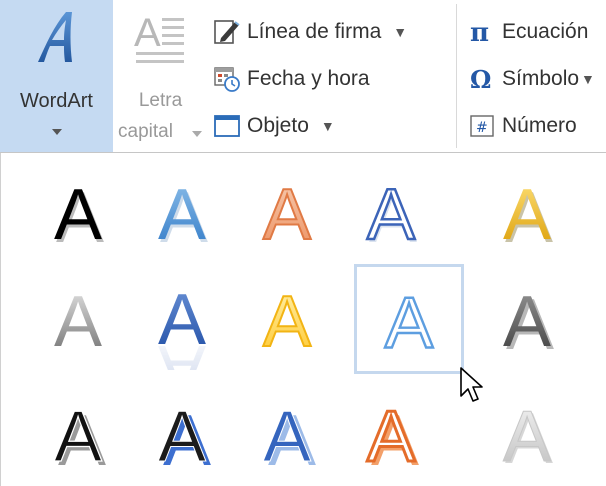  I want to click on wordart-style-gray-gradient: A, so click(78, 320).